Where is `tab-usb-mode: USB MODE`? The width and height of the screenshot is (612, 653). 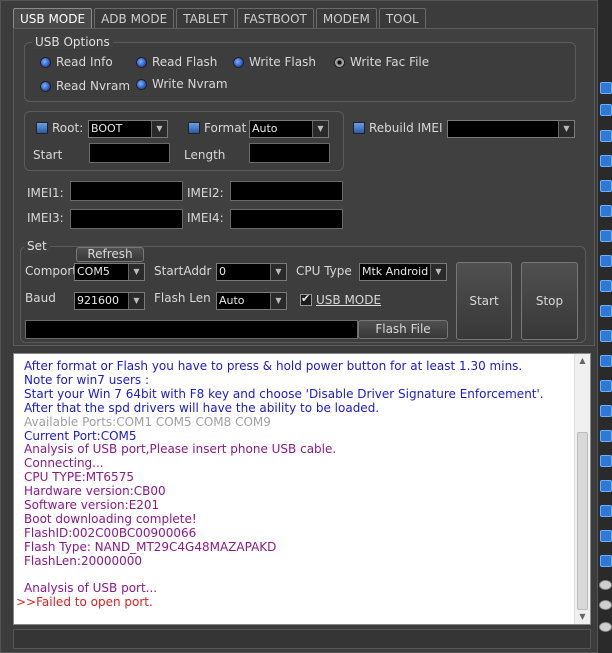 tab-usb-mode: USB MODE is located at coordinates (53, 18).